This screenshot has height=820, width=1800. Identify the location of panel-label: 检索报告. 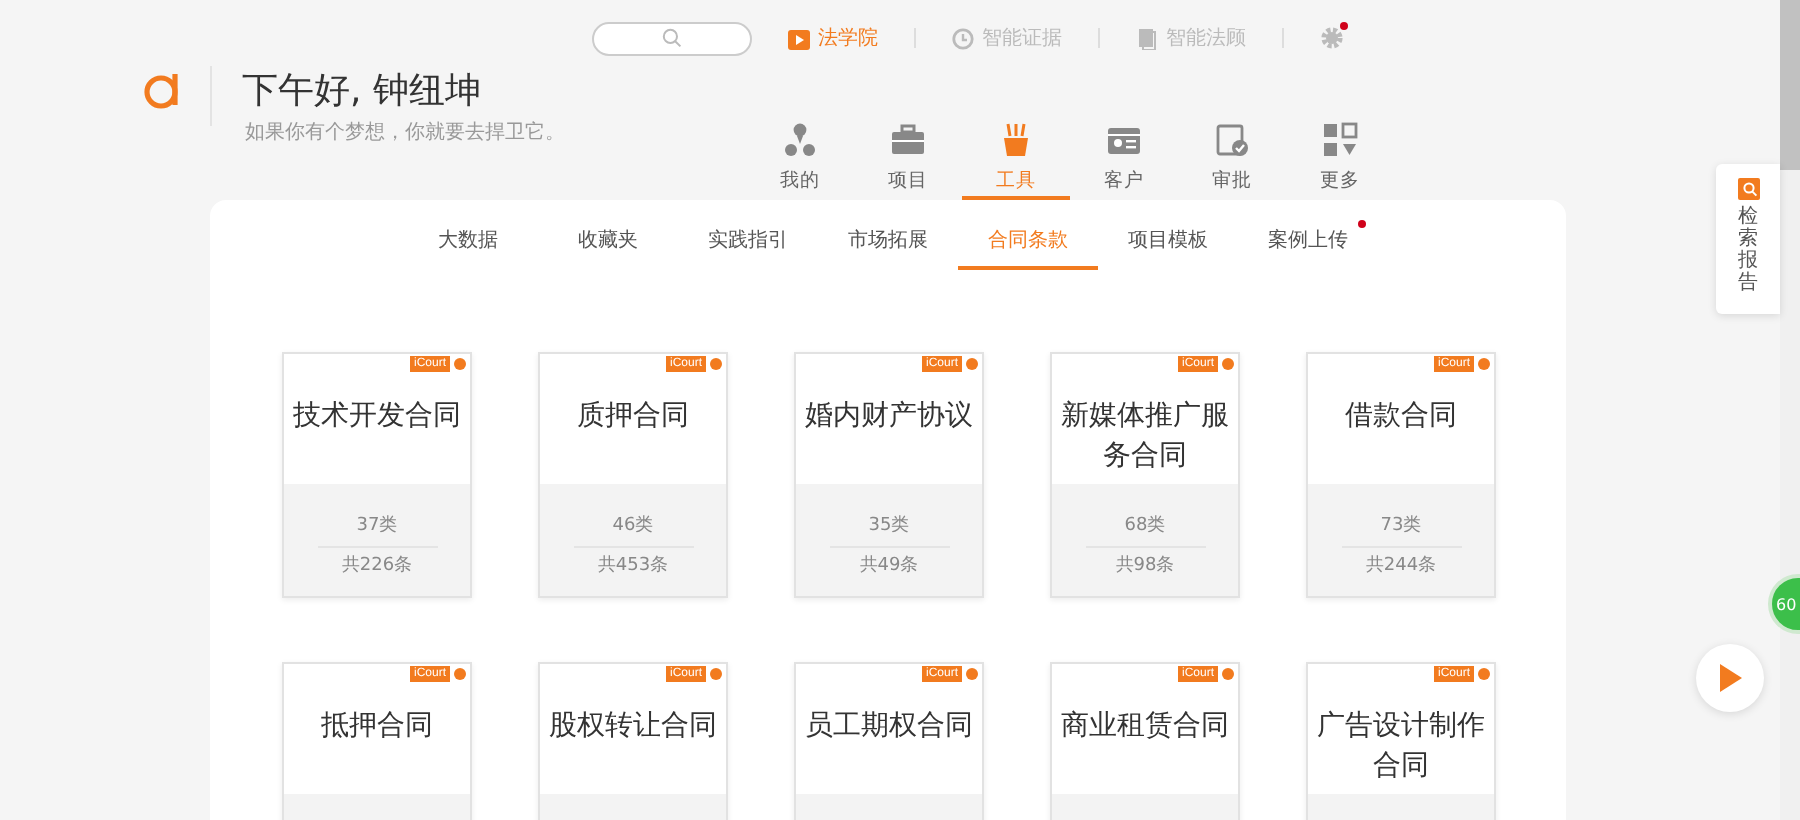
(1748, 250).